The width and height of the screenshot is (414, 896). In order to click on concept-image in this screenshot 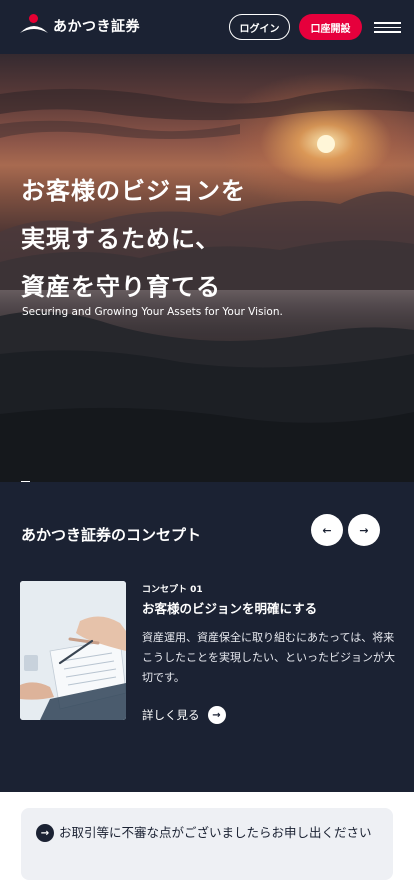, I will do `click(73, 650)`.